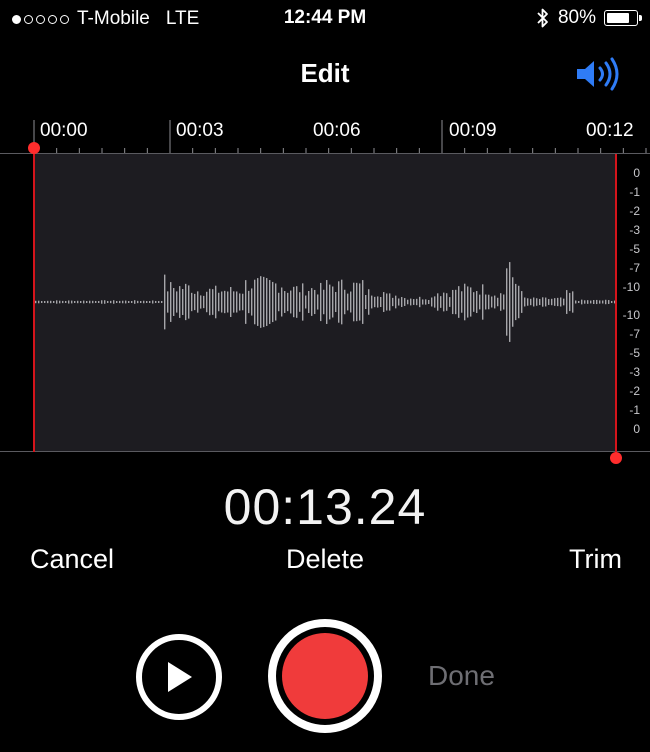 This screenshot has width=650, height=752. What do you see at coordinates (598, 74) in the screenshot?
I see `speaker-volume-icon` at bounding box center [598, 74].